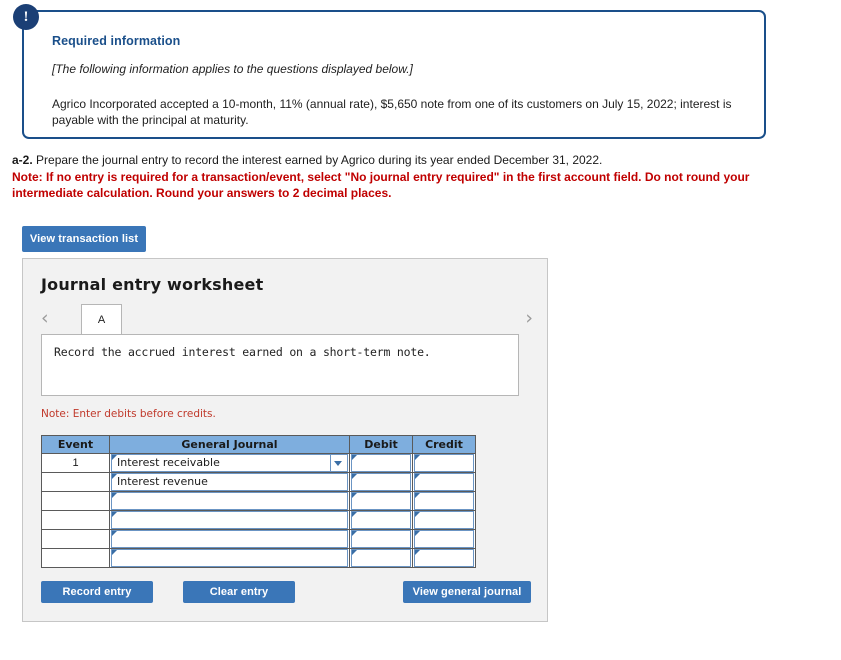  I want to click on table-row: Interest revenue, so click(258, 482).